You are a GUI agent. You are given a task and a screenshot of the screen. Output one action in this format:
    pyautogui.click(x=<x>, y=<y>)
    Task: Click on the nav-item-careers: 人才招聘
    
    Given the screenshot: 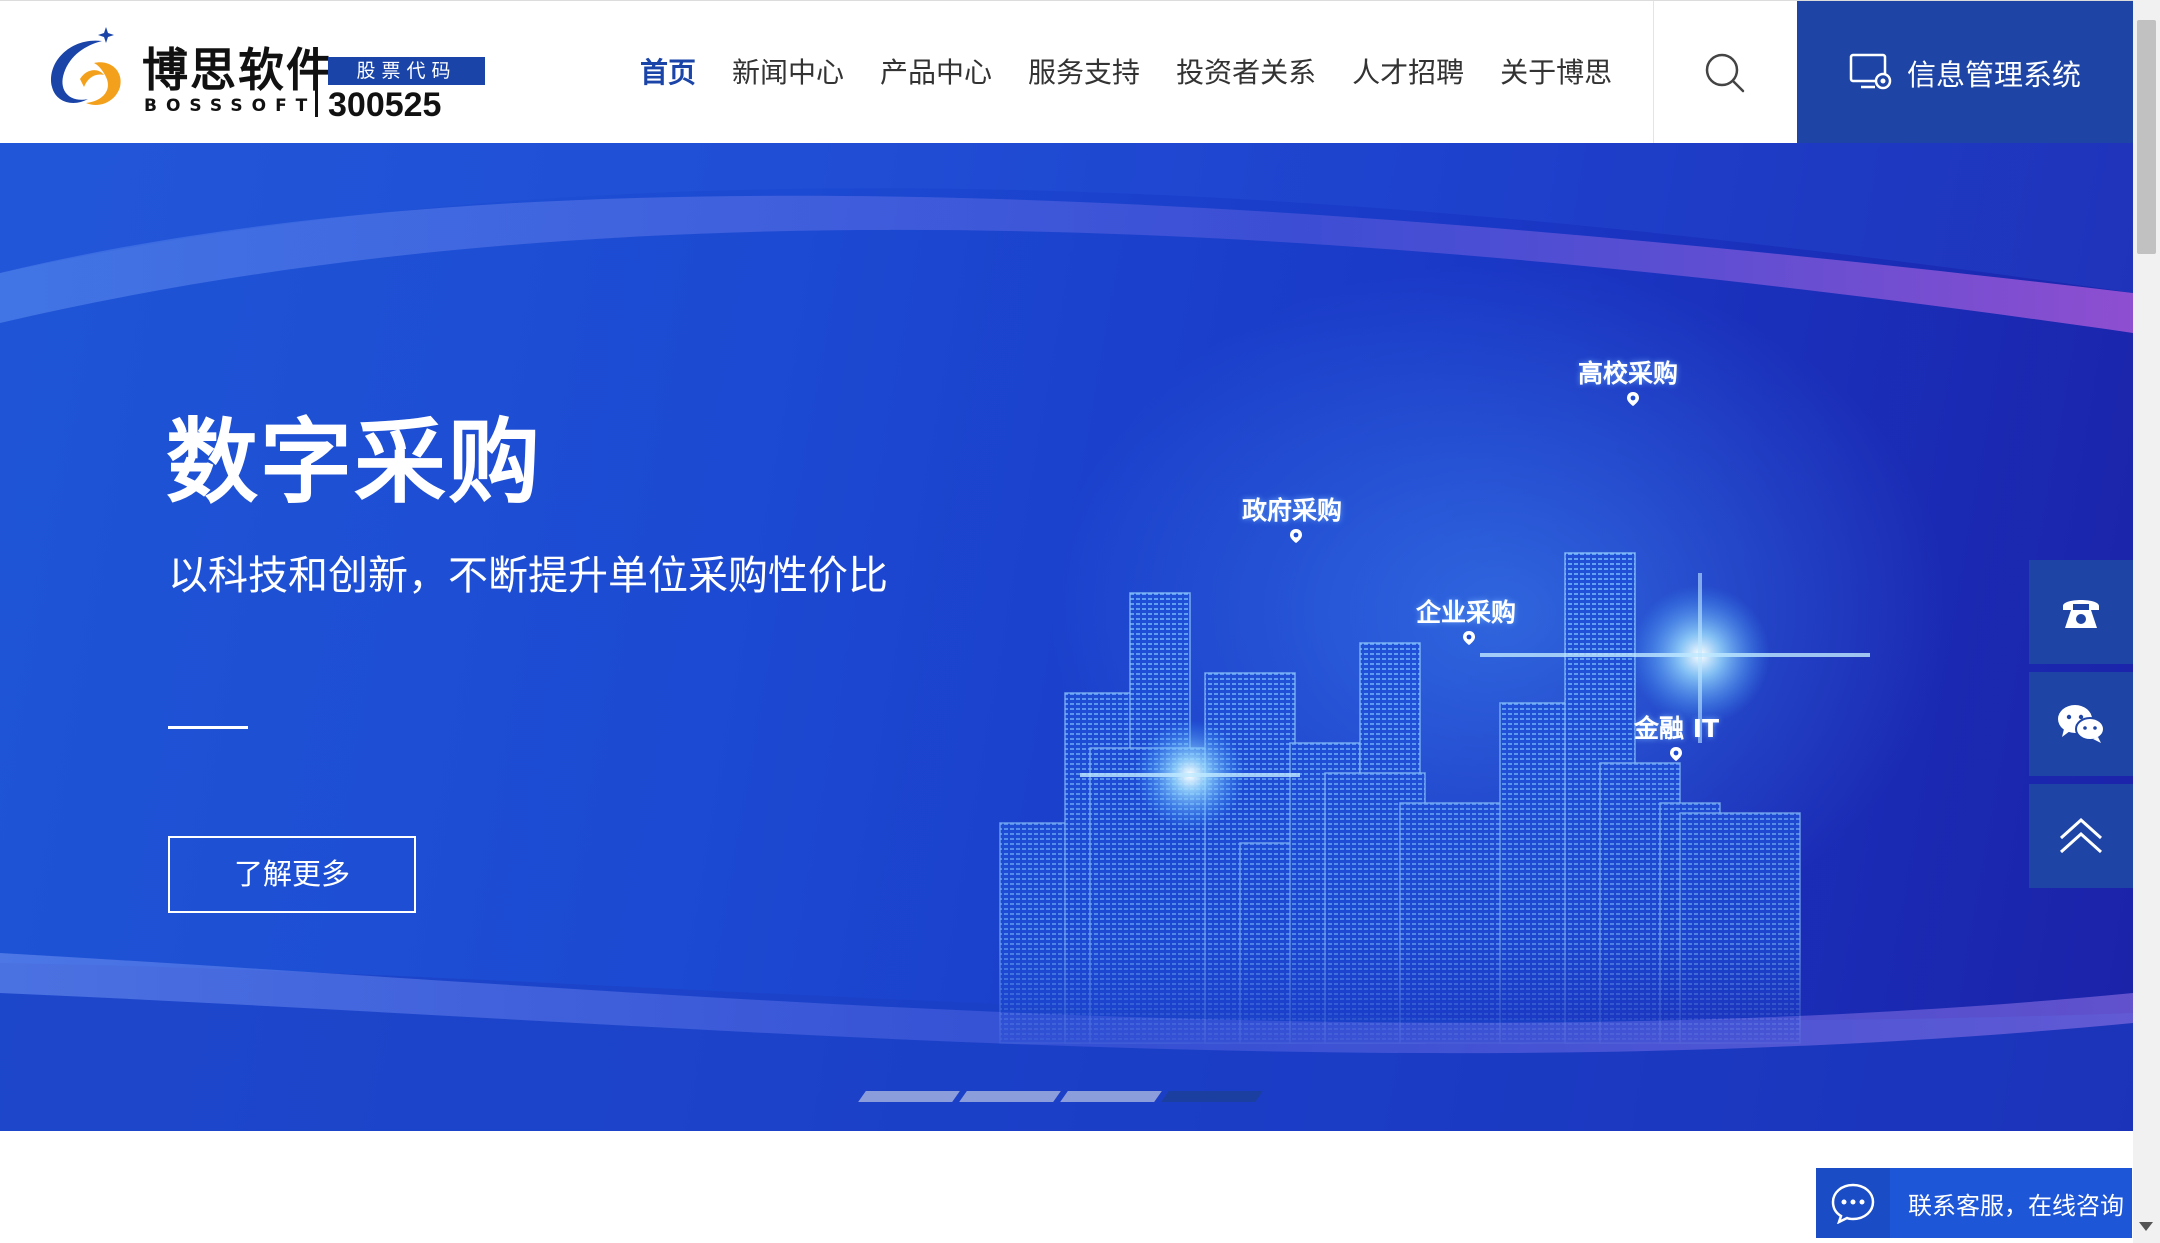 What is the action you would take?
    pyautogui.click(x=1408, y=72)
    